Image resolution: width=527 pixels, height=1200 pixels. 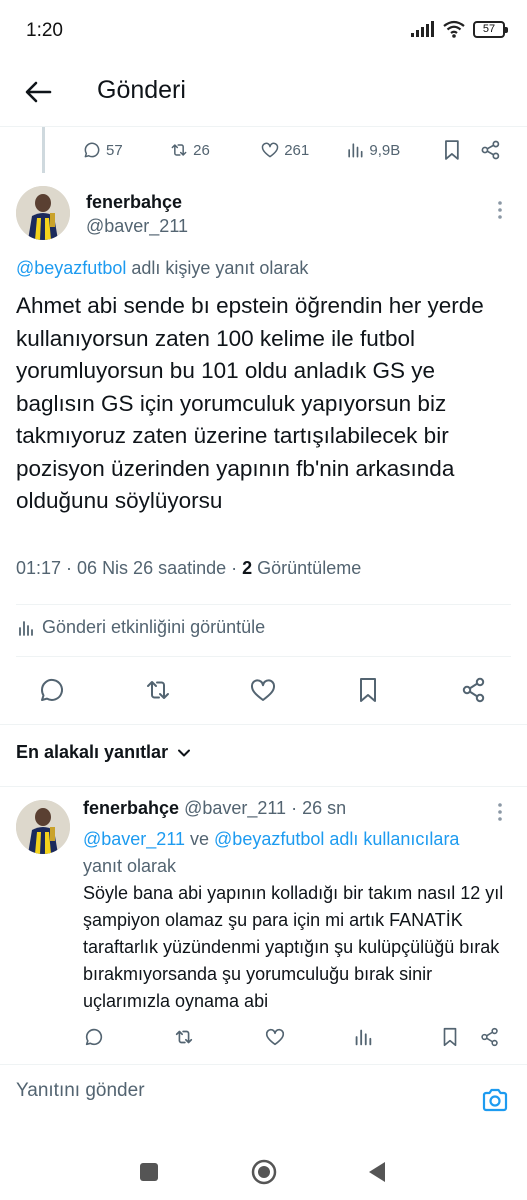 I want to click on sort-label: En alakalı yanıtlar, so click(x=92, y=752).